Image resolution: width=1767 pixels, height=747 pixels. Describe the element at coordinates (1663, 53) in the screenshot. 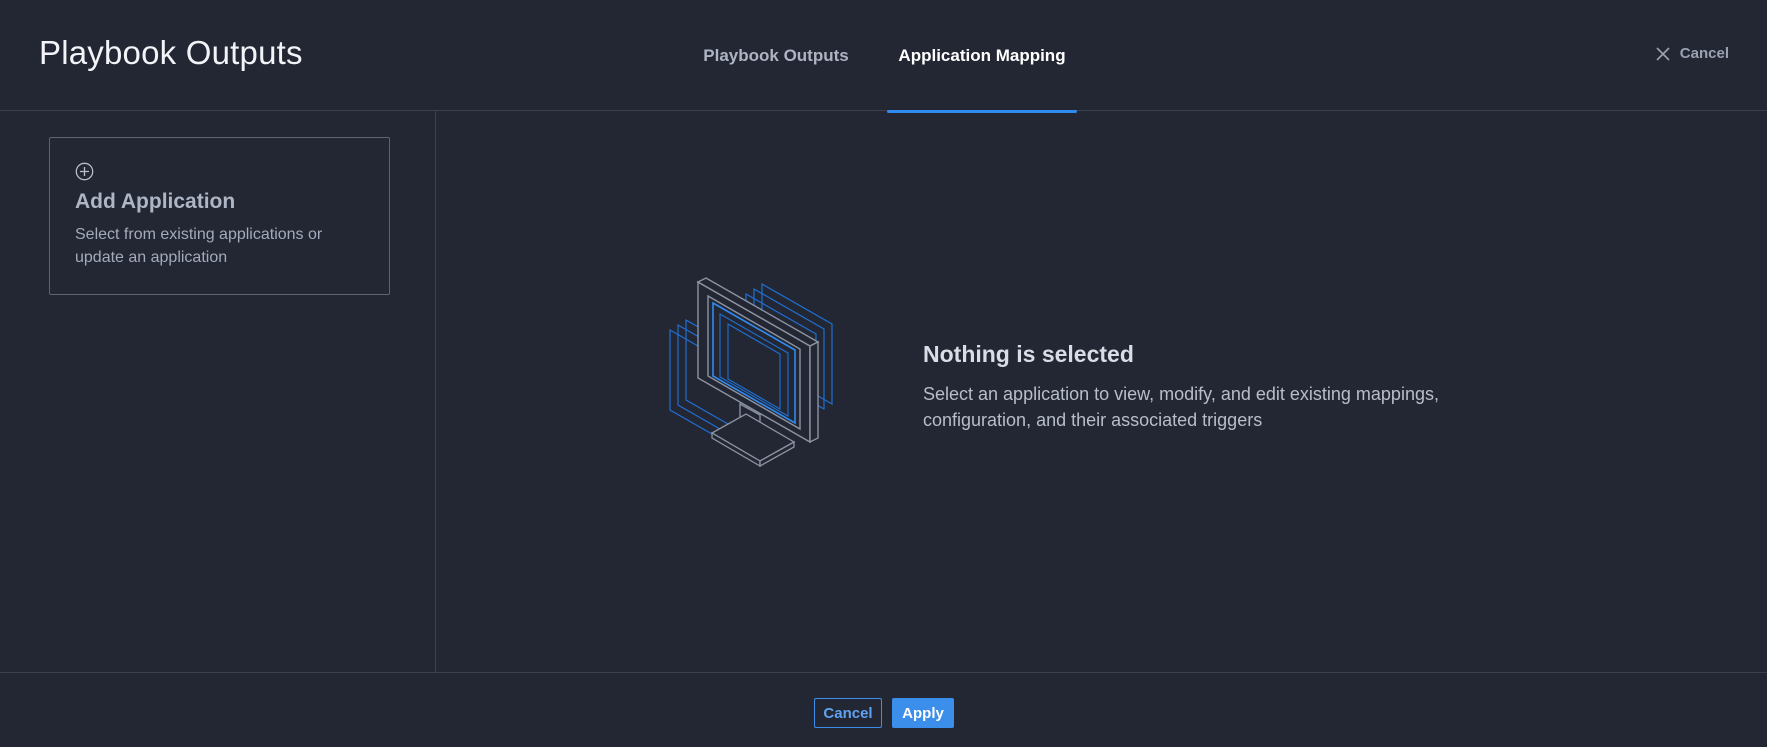

I see `close-icon` at that location.